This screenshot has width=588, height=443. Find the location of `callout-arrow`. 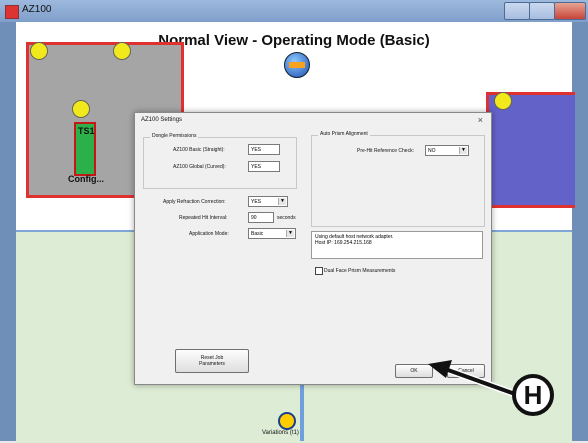

callout-arrow is located at coordinates (472, 379).